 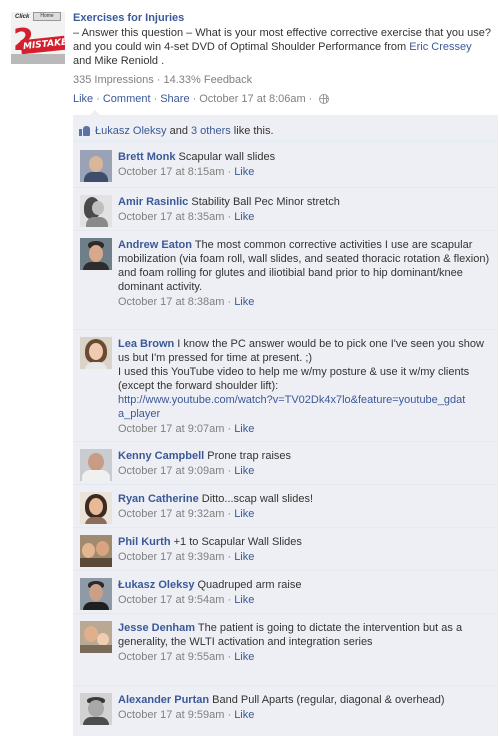 What do you see at coordinates (171, 514) in the screenshot?
I see `comment-timestamp: October 17 at 9:32am` at bounding box center [171, 514].